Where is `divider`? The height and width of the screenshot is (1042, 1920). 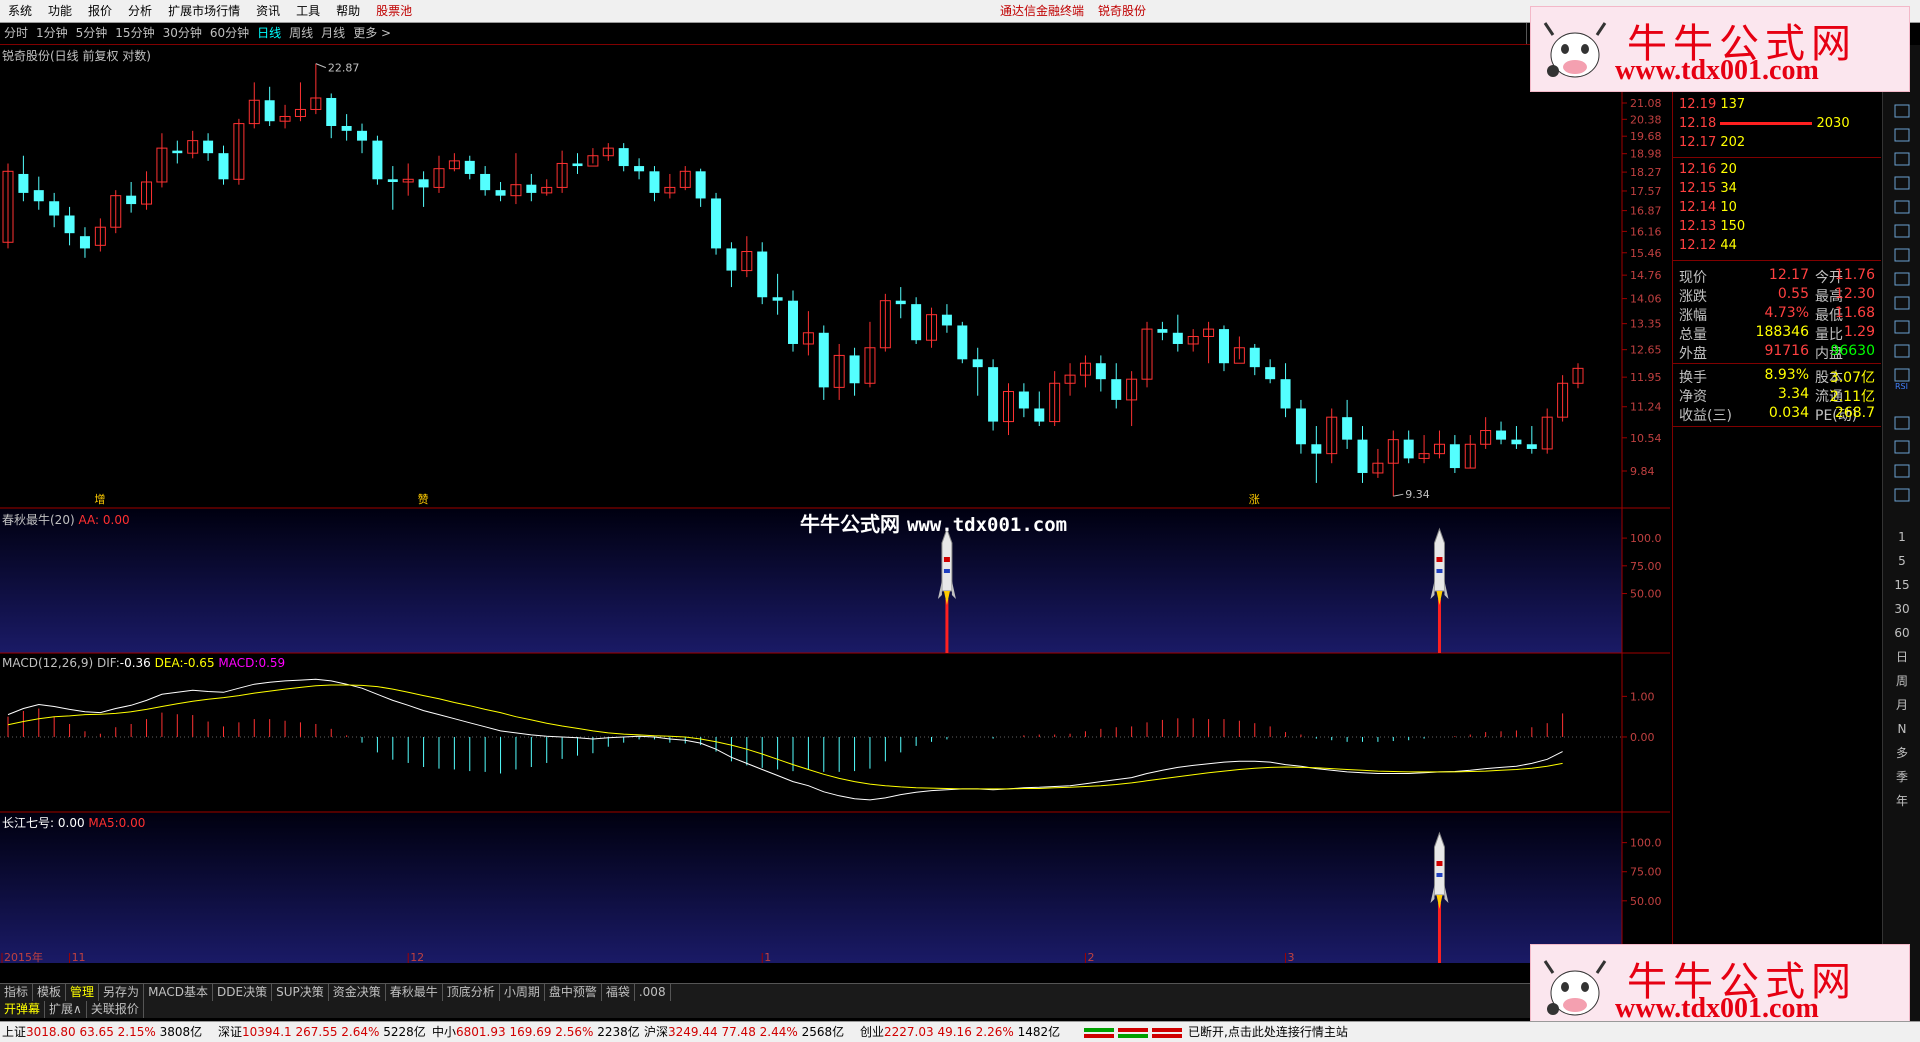 divider is located at coordinates (1777, 426).